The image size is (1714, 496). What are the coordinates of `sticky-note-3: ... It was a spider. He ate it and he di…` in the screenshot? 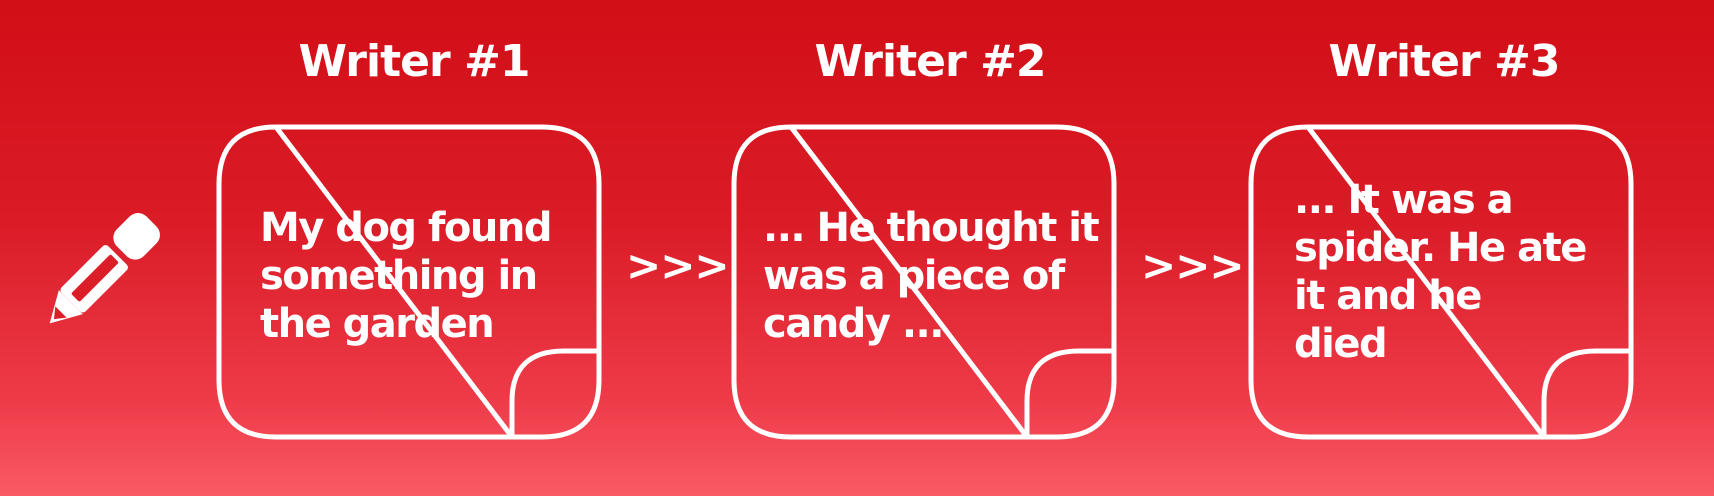 It's located at (1441, 282).